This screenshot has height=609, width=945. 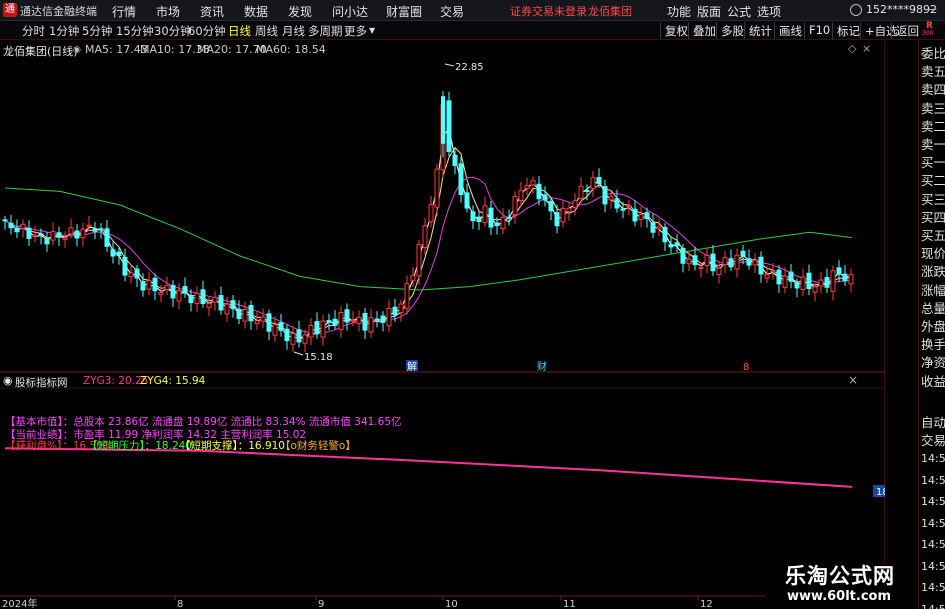 I want to click on period-tab-60min: 60分钟, so click(x=207, y=31).